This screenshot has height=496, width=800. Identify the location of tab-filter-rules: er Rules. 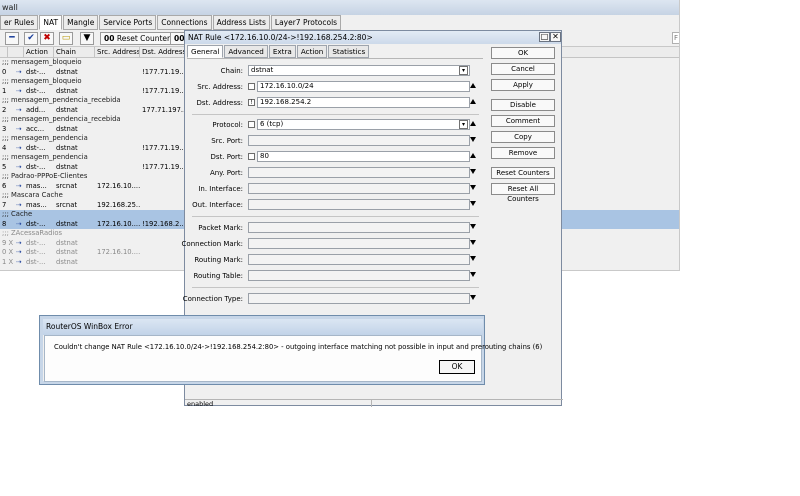
(19, 22).